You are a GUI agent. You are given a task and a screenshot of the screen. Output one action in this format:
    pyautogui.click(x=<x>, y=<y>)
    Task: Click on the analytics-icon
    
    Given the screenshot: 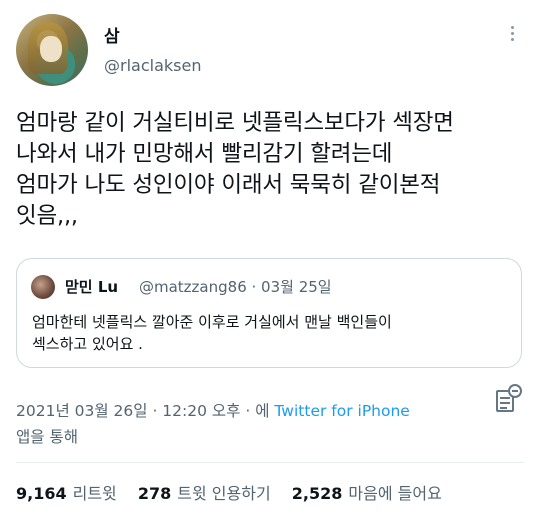 What is the action you would take?
    pyautogui.click(x=509, y=398)
    